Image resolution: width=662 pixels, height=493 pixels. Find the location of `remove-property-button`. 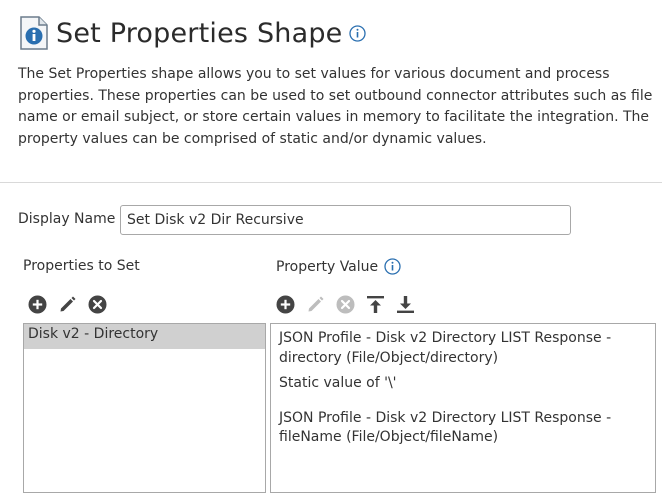

remove-property-button is located at coordinates (97, 304).